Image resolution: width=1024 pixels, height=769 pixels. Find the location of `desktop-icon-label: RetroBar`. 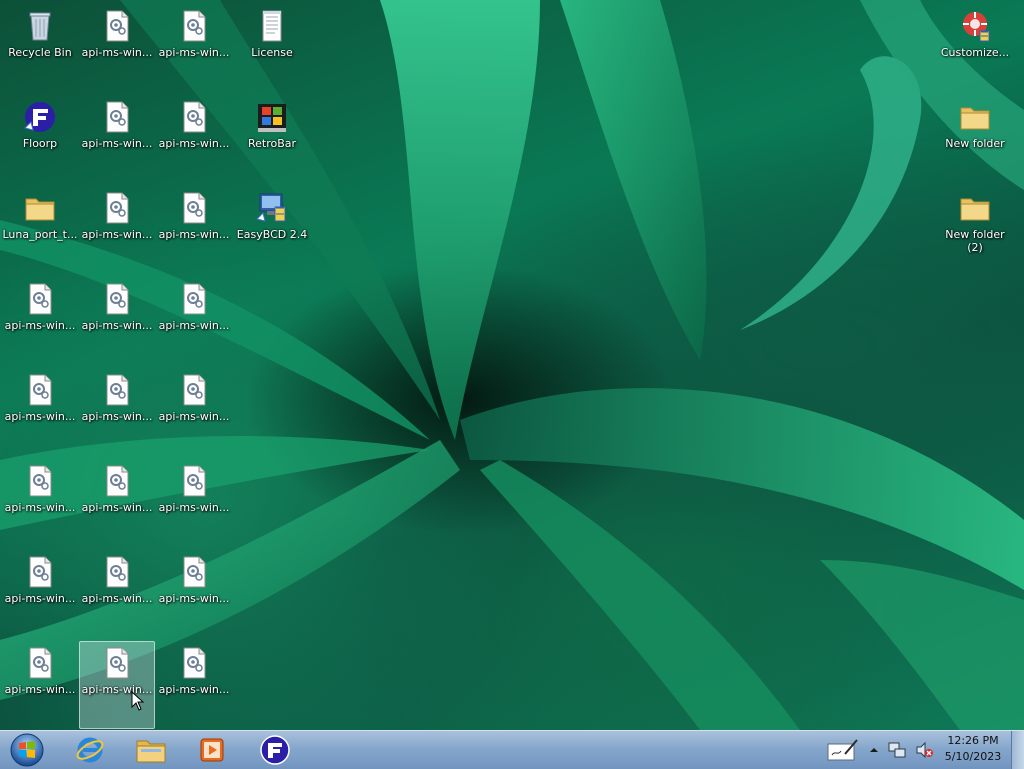

desktop-icon-label: RetroBar is located at coordinates (272, 143).